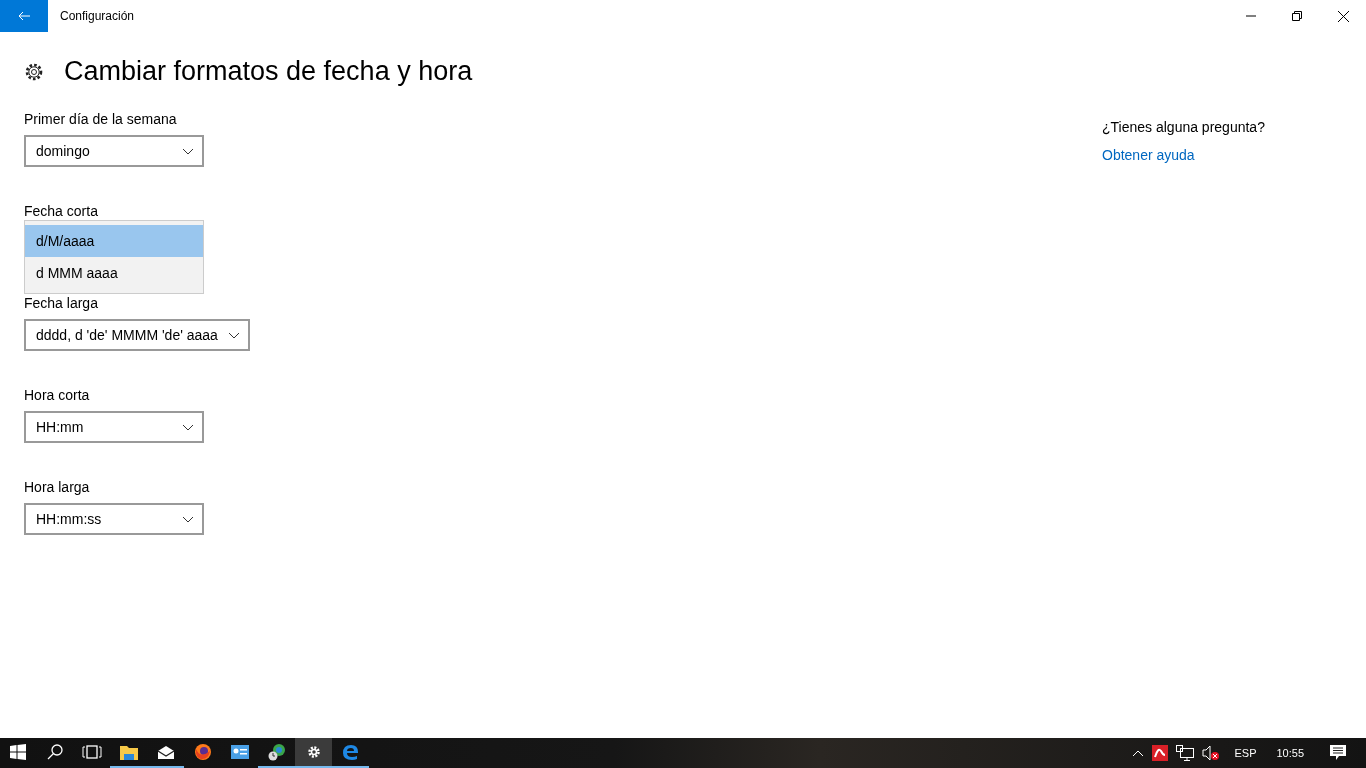 The height and width of the screenshot is (768, 1366). I want to click on dropdown: domingo, so click(114, 151).